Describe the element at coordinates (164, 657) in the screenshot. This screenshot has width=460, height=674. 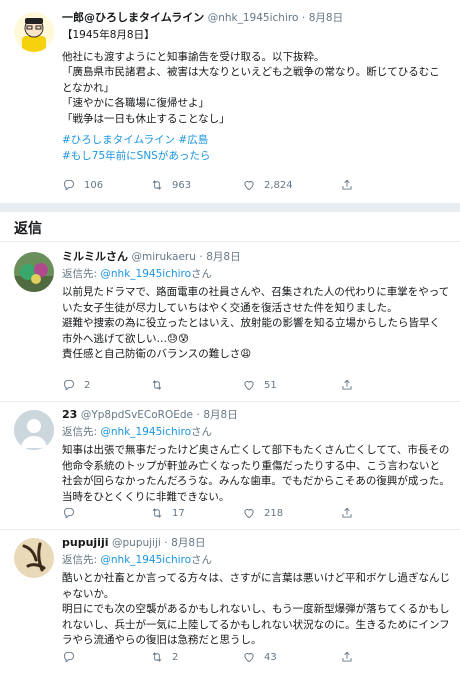
I see `retweet-button: 2` at that location.